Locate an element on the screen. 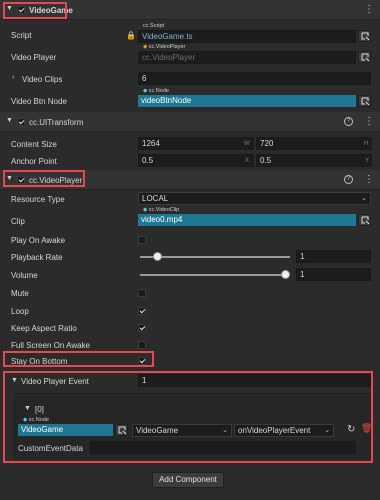 This screenshot has height=500, width=380. event-target-node-field: VideoGame is located at coordinates (65, 430).